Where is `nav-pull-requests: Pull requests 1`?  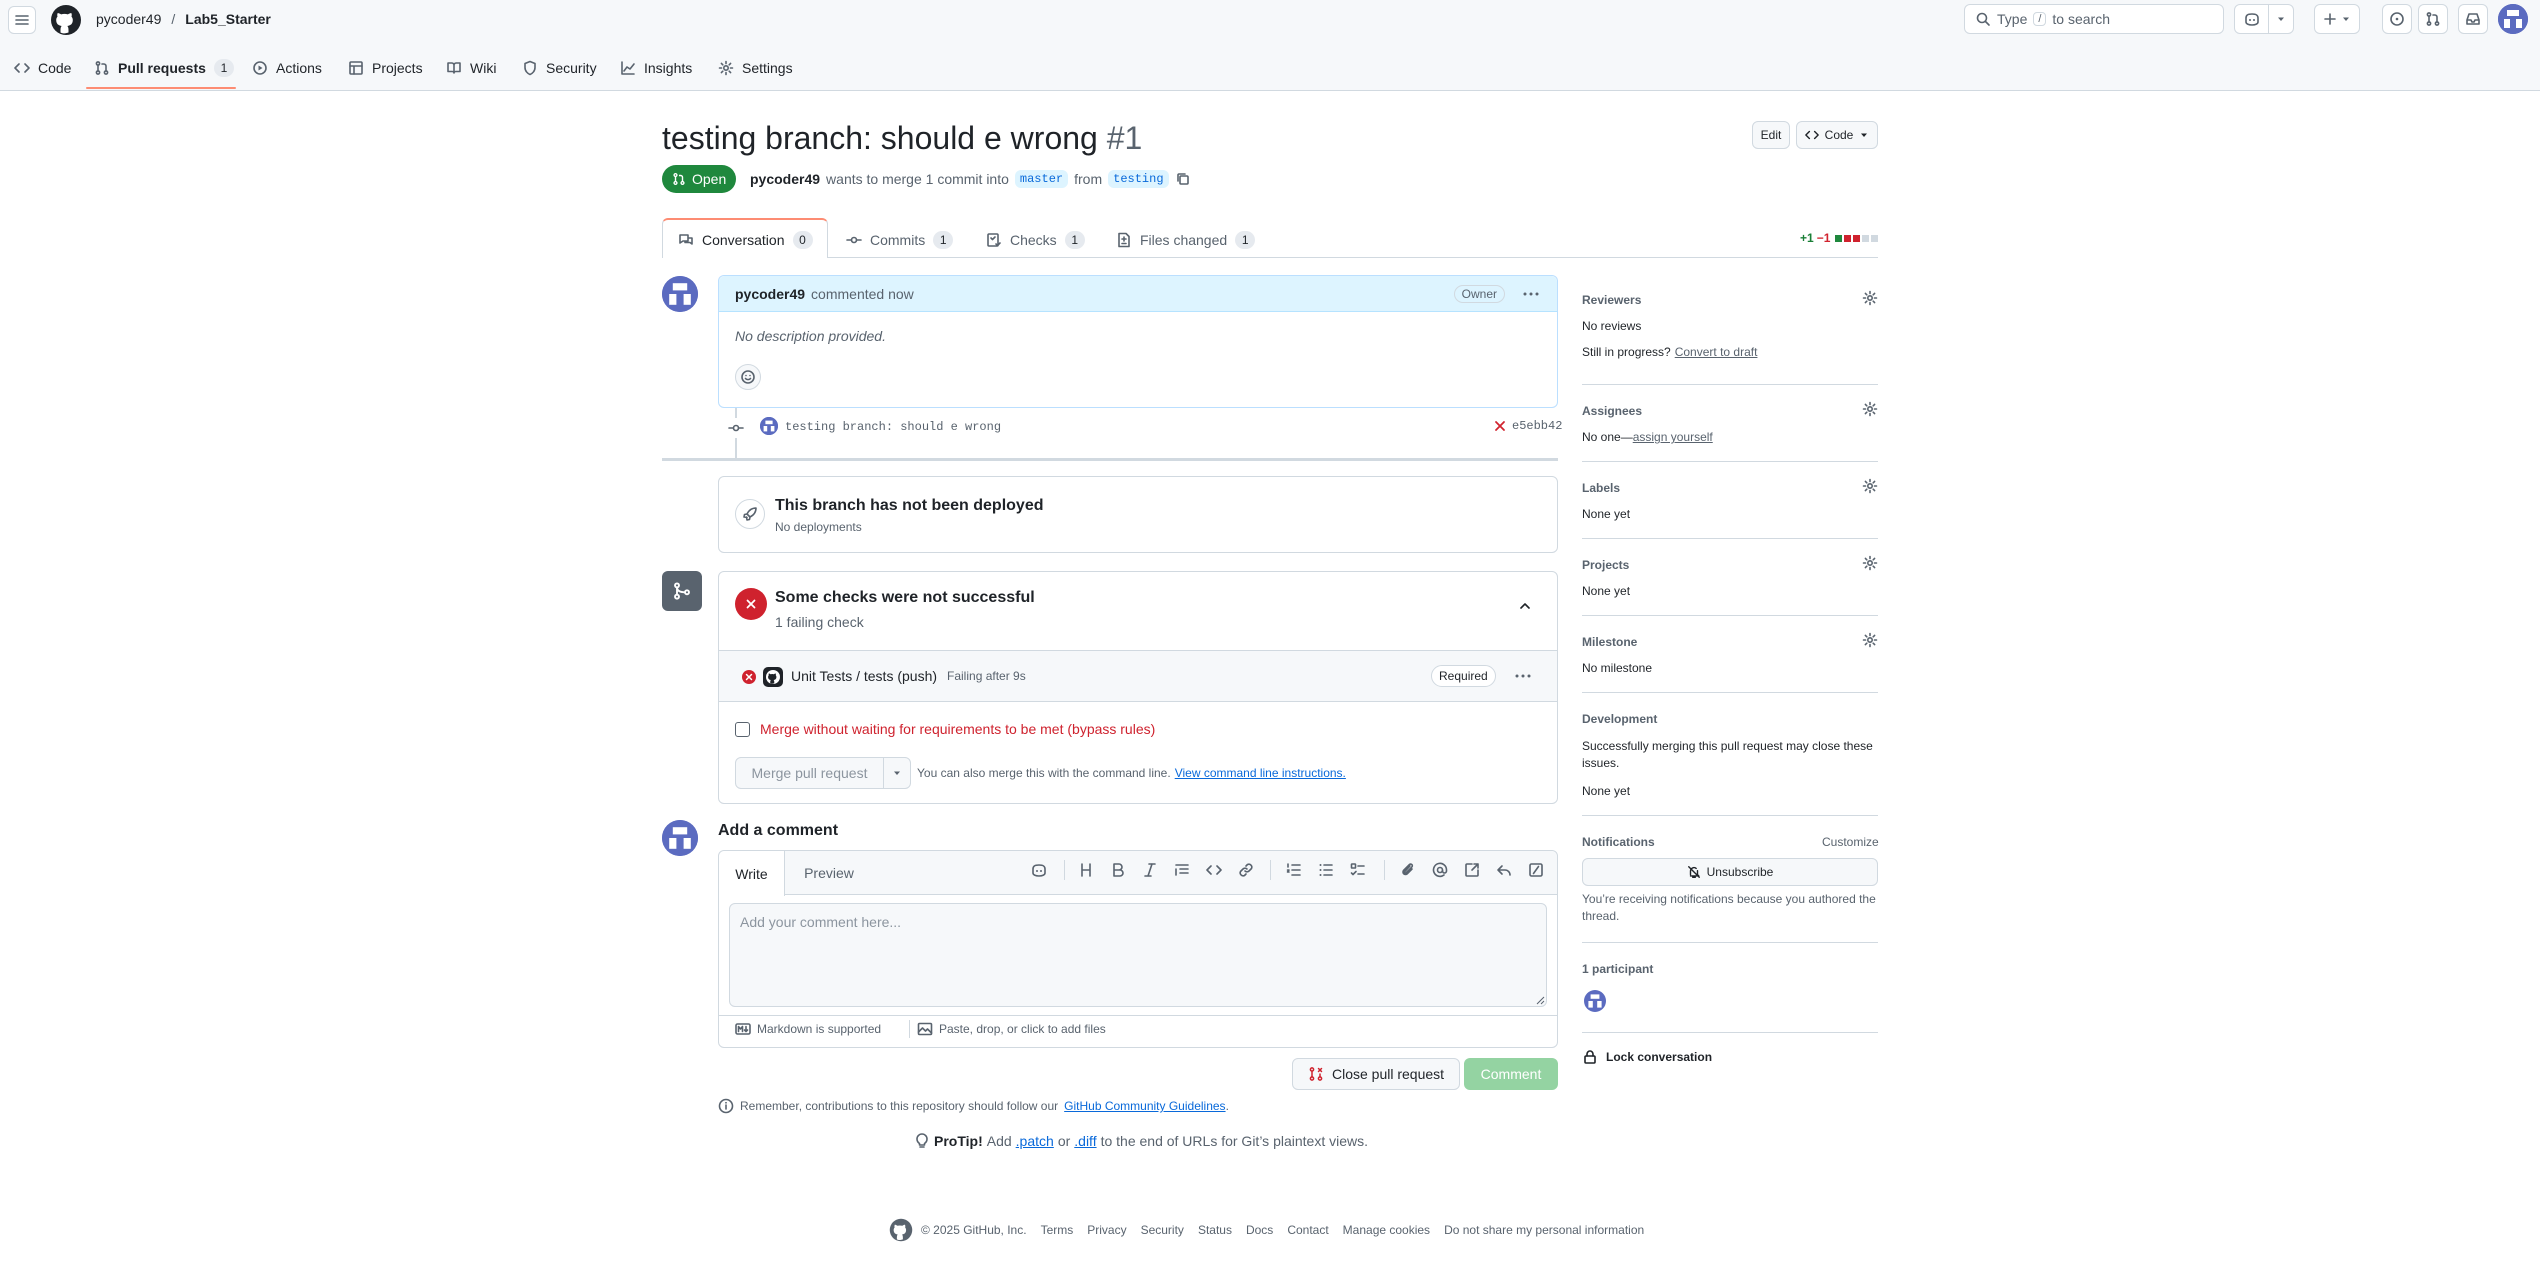 nav-pull-requests: Pull requests 1 is located at coordinates (164, 68).